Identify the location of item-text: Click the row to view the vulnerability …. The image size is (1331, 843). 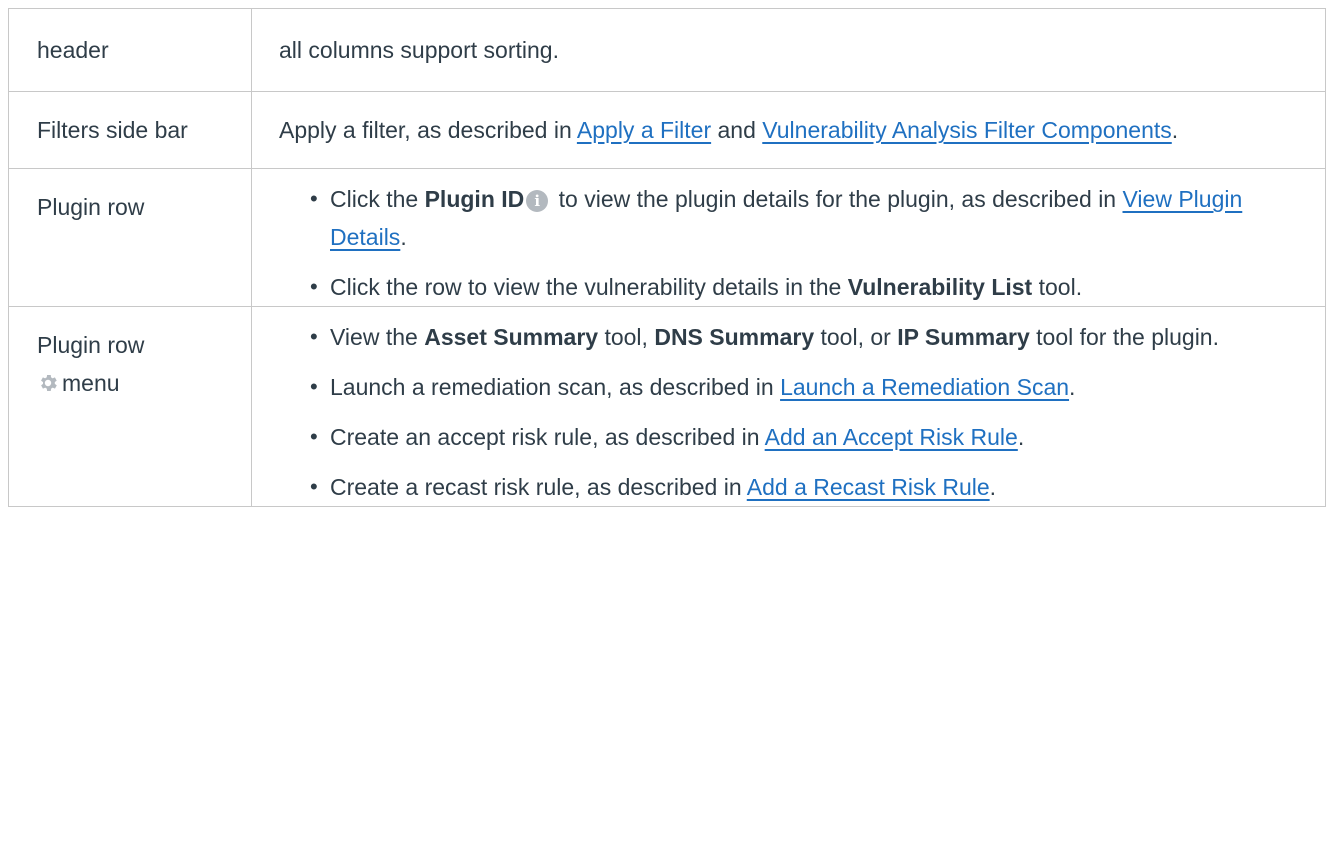
(589, 287).